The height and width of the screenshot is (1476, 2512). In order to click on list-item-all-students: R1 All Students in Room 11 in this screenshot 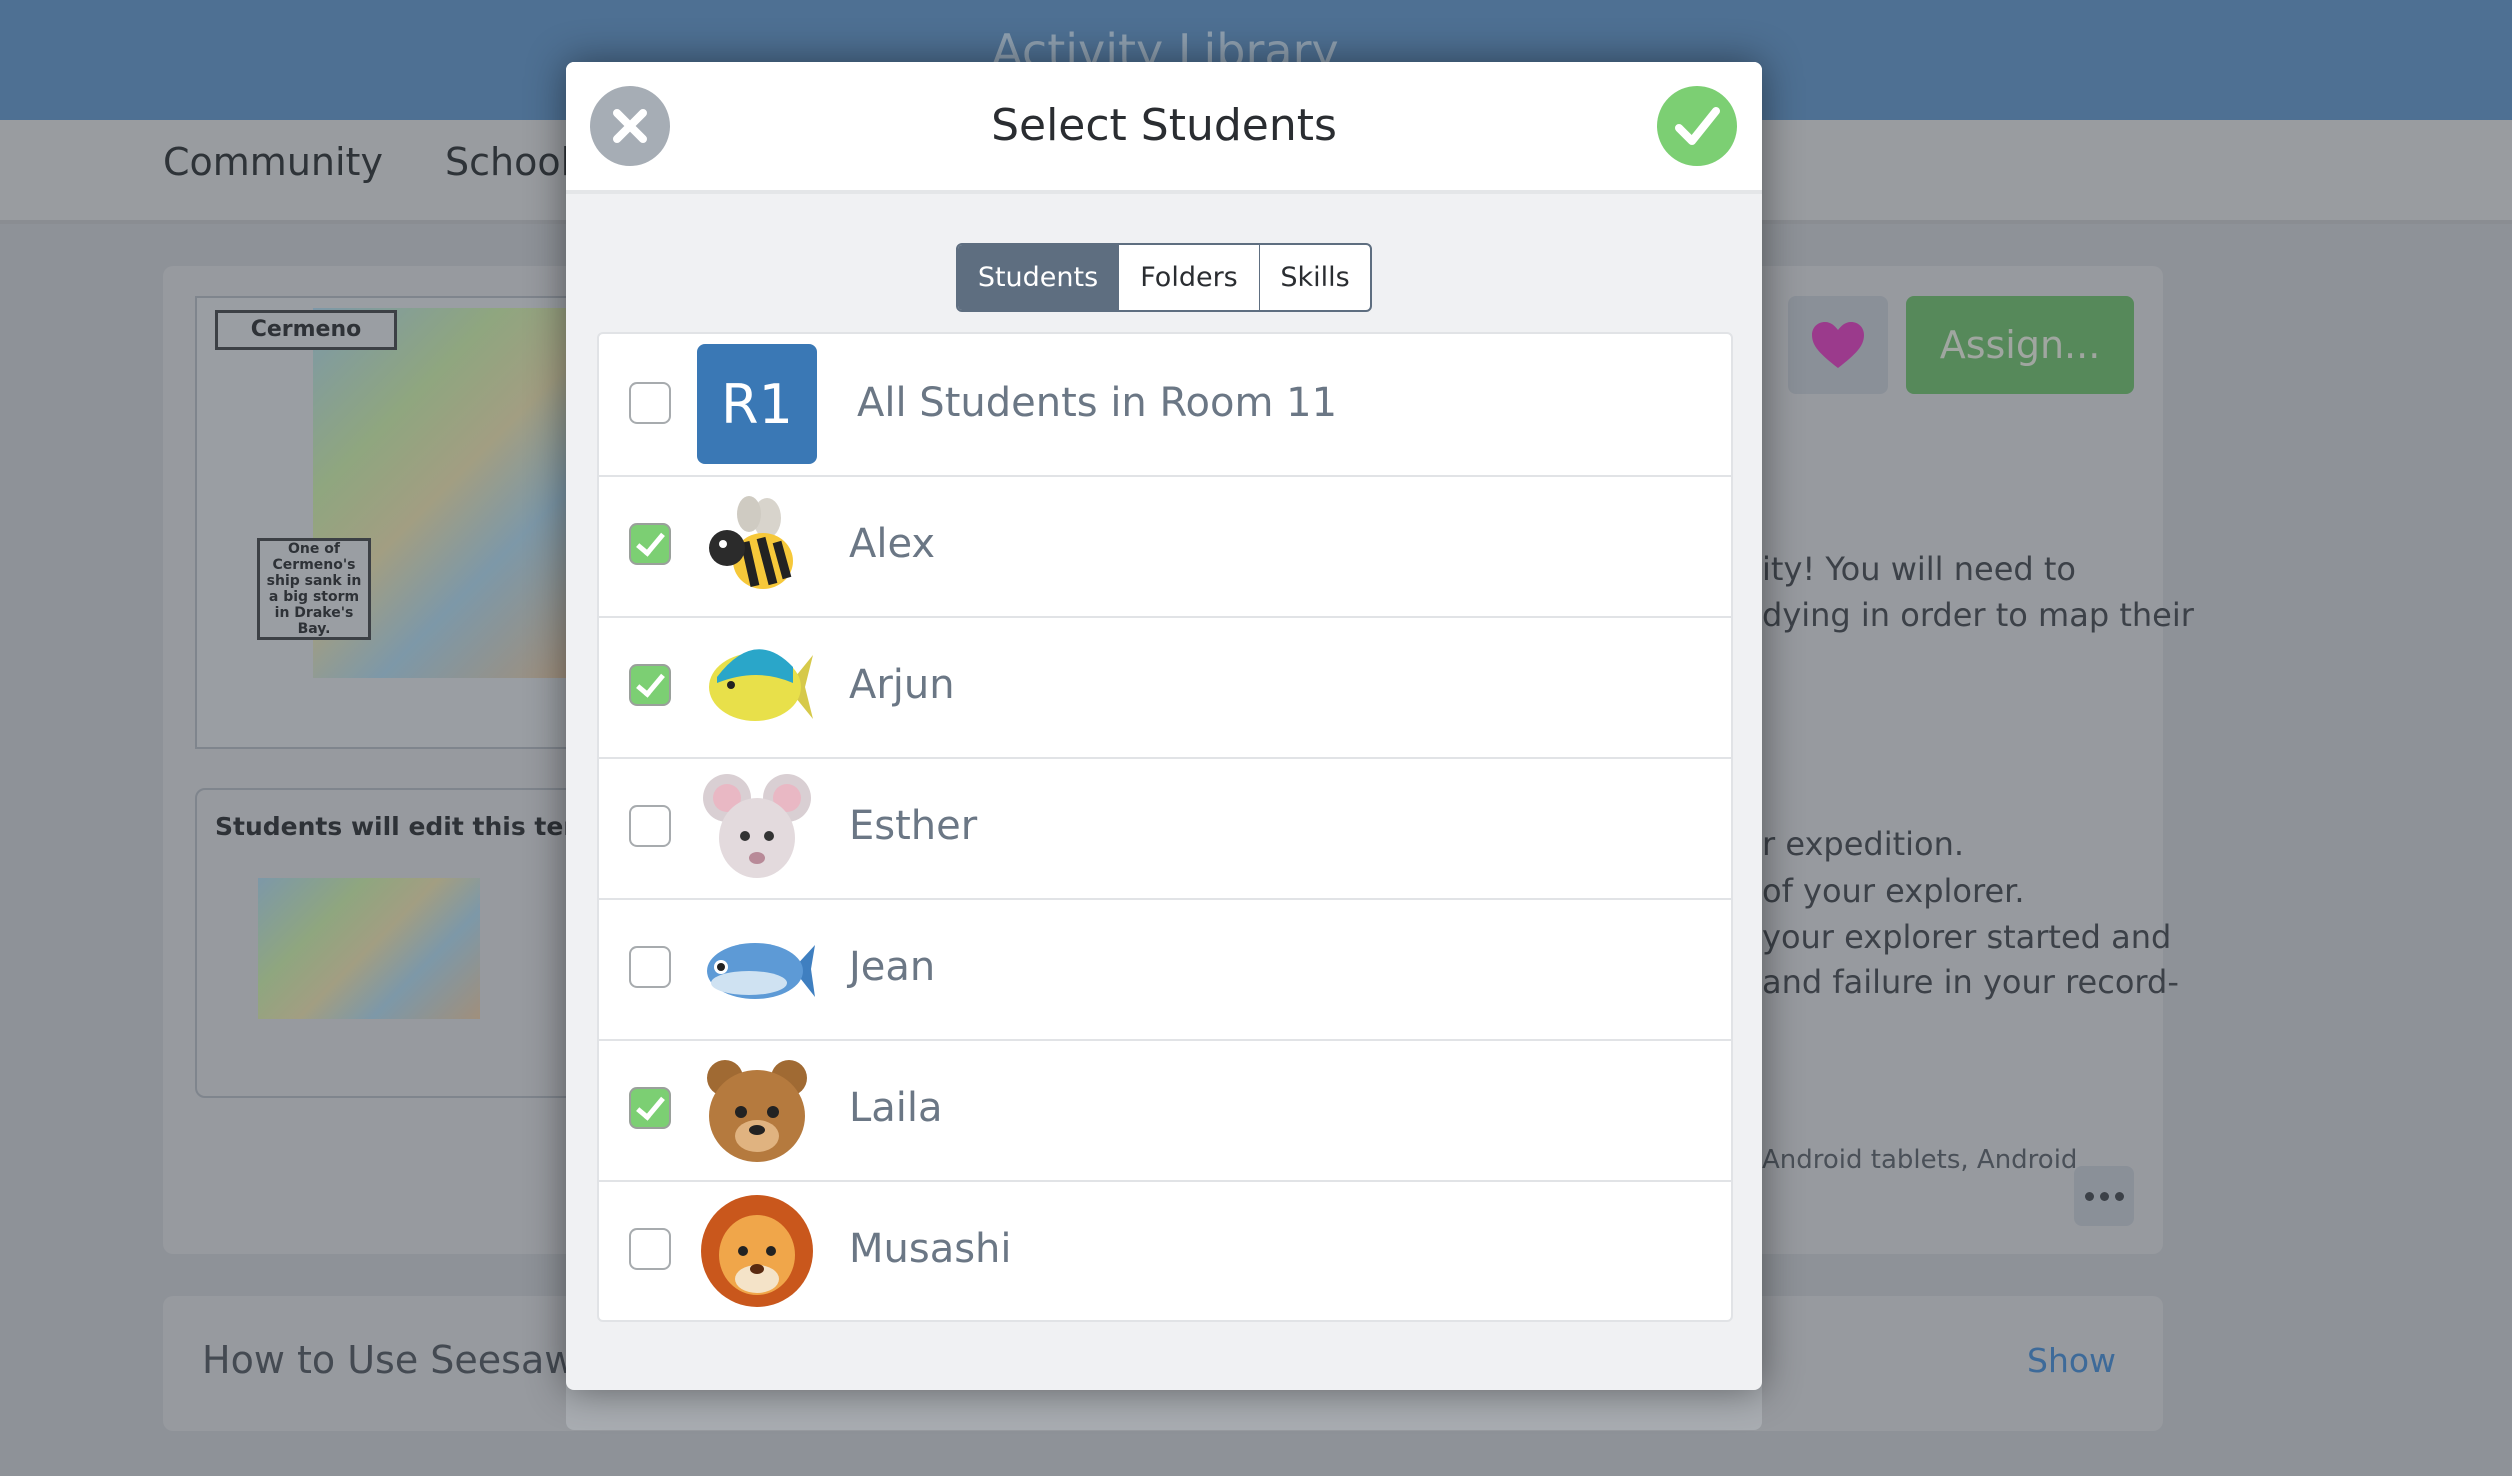, I will do `click(1165, 405)`.